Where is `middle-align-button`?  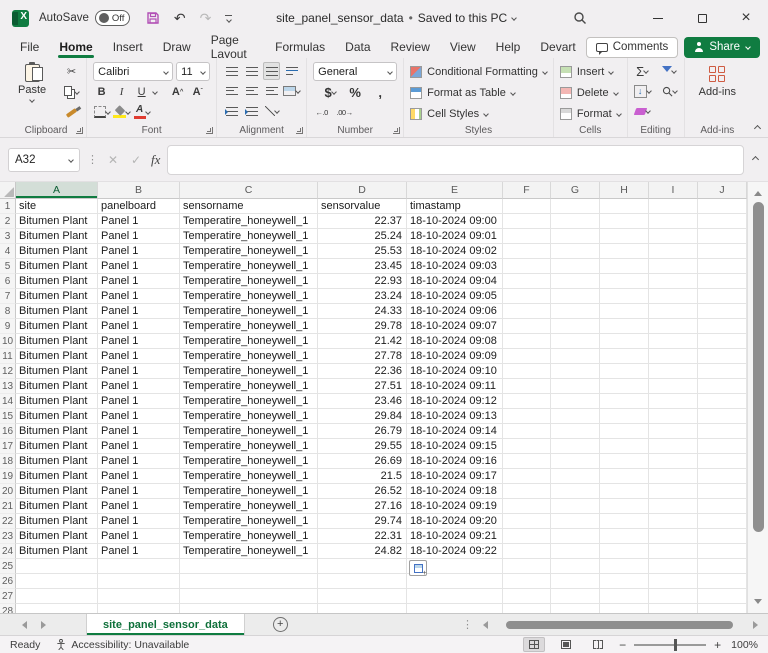 middle-align-button is located at coordinates (251, 71).